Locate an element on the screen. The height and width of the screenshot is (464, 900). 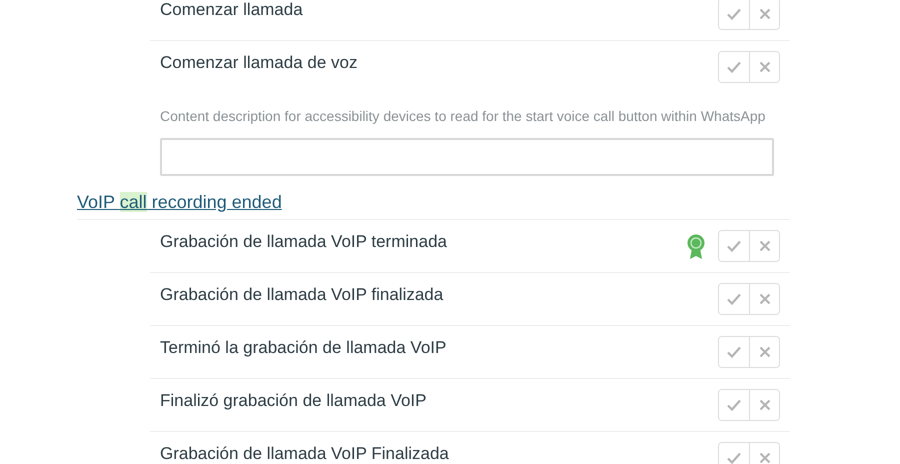
suggestion-text: Grabación de llamada VoIP Finalizada is located at coordinates (304, 453).